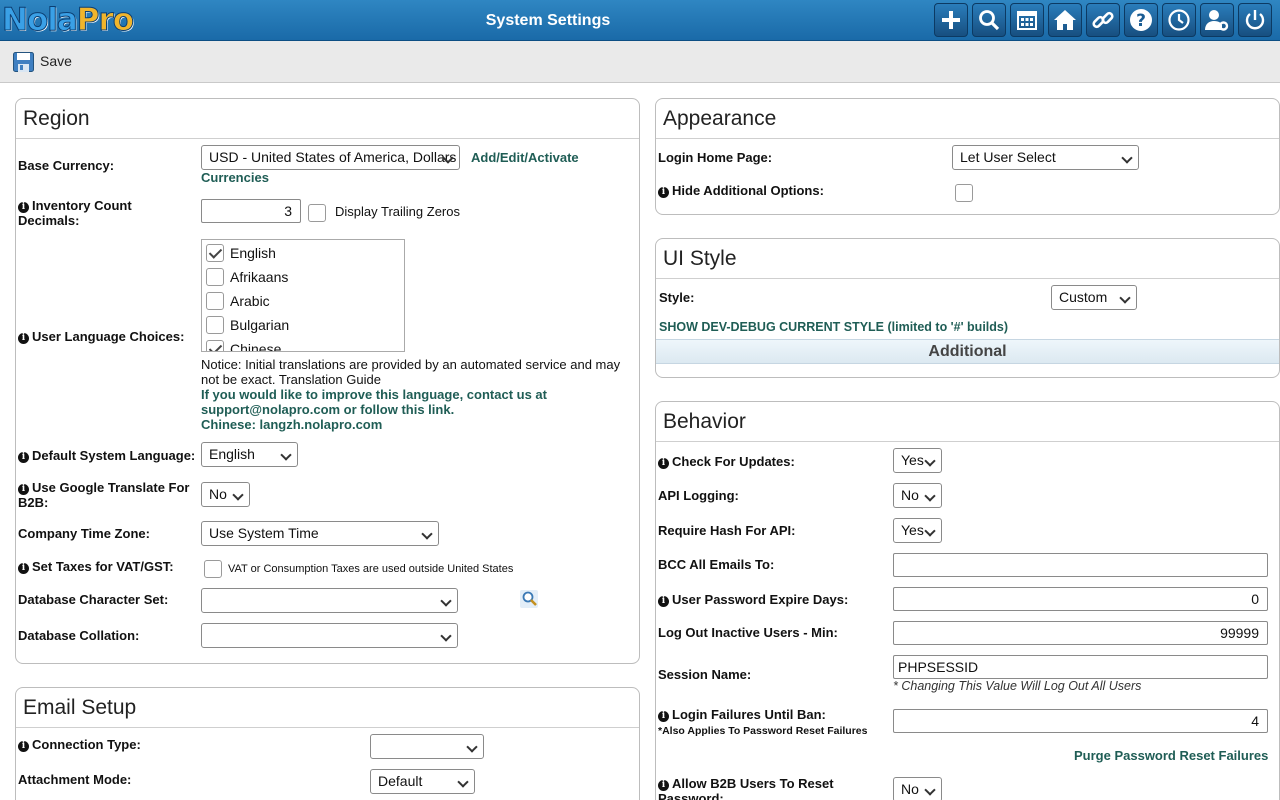 The image size is (1280, 800). I want to click on login-failures-input: 4, so click(1080, 721).